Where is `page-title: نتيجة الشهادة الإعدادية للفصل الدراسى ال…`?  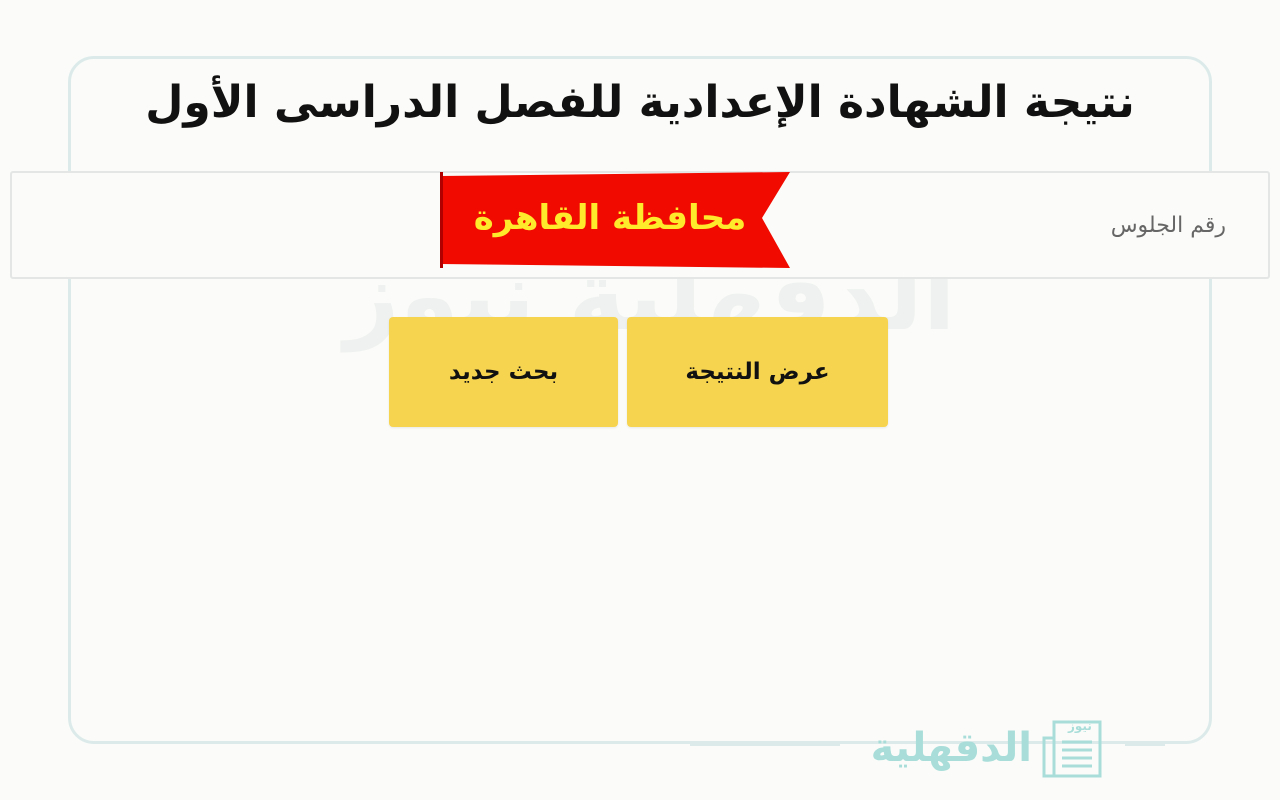 page-title: نتيجة الشهادة الإعدادية للفصل الدراسى ال… is located at coordinates (640, 102).